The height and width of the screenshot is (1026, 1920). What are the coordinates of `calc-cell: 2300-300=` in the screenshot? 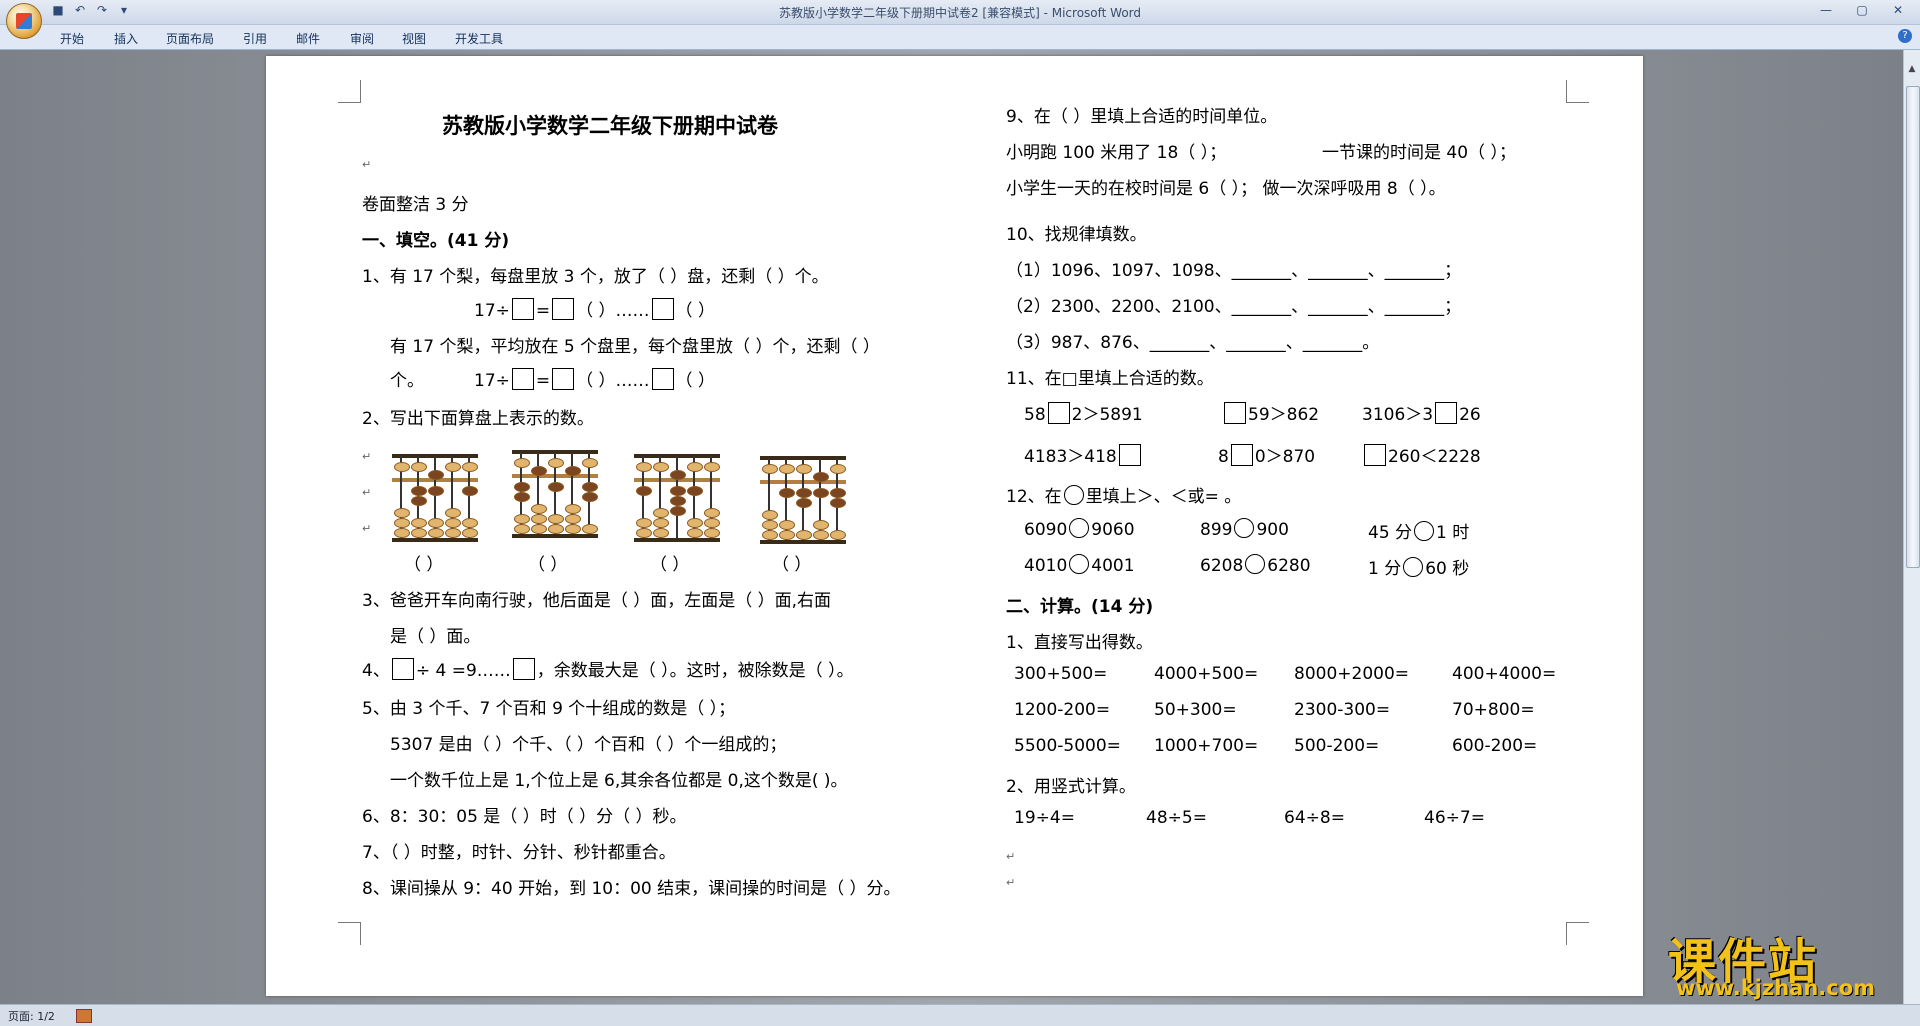 It's located at (1342, 710).